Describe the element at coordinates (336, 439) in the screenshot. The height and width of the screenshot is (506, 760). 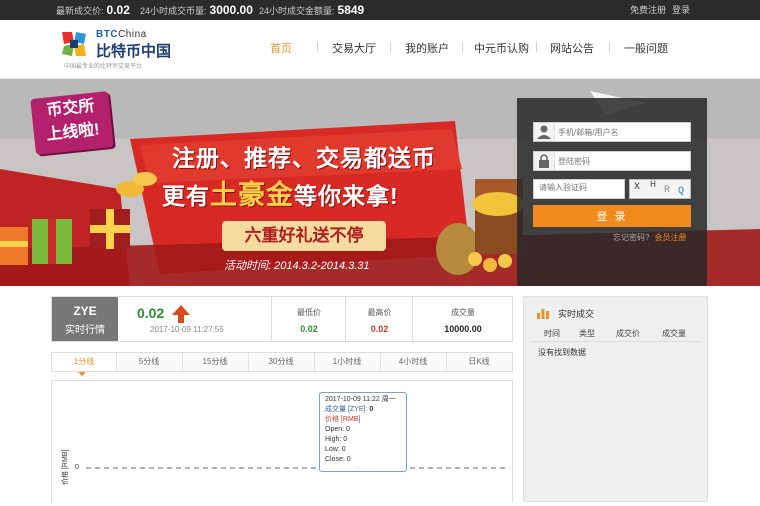
I see `tooltip-high: High: 0` at that location.